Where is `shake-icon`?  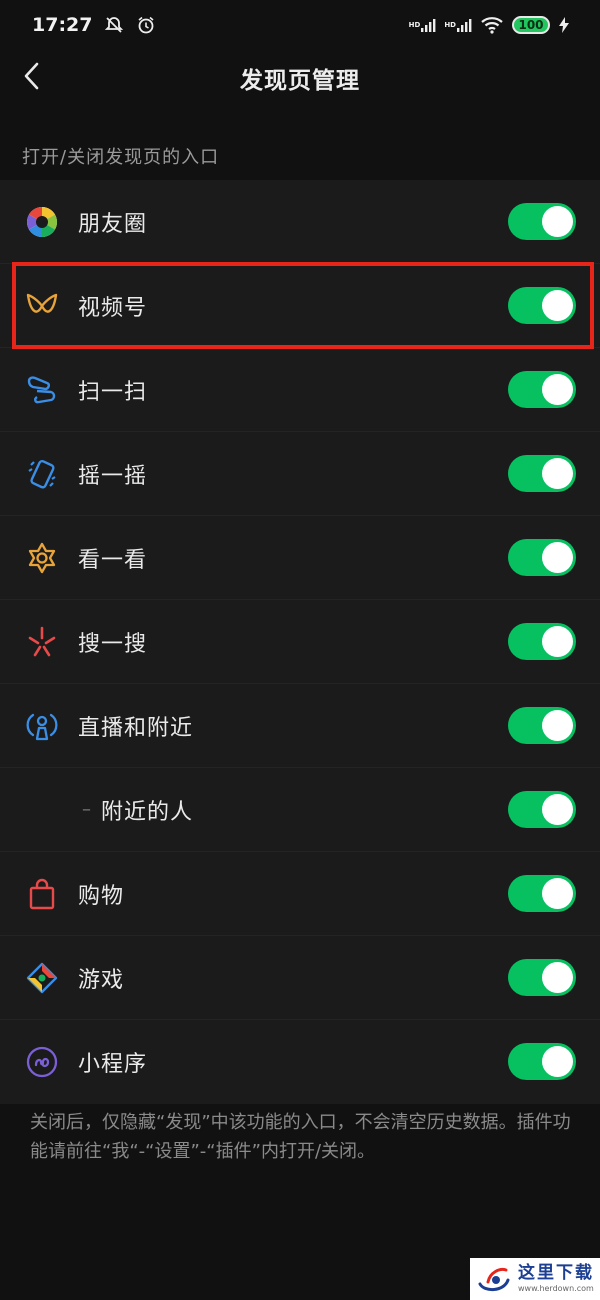 shake-icon is located at coordinates (42, 474).